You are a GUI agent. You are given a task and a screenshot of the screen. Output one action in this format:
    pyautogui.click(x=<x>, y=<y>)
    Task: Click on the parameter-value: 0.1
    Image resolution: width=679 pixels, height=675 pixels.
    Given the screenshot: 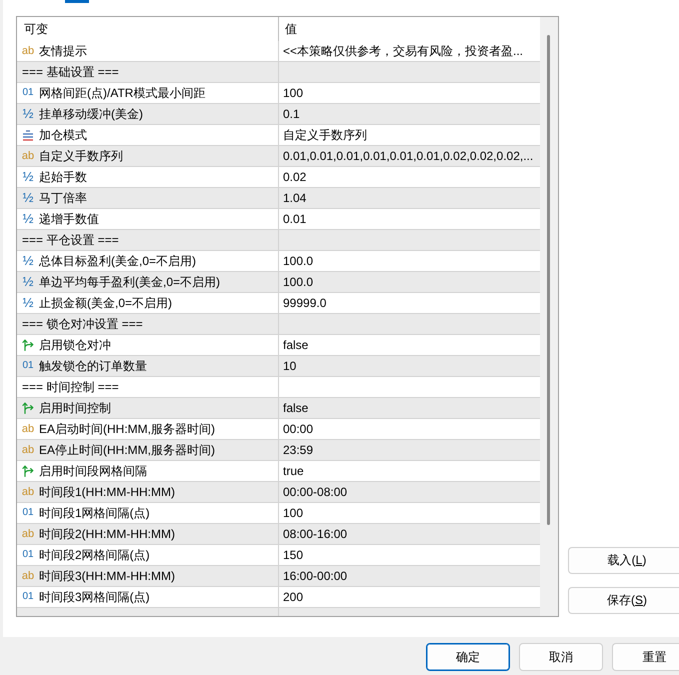 What is the action you would take?
    pyautogui.click(x=409, y=114)
    